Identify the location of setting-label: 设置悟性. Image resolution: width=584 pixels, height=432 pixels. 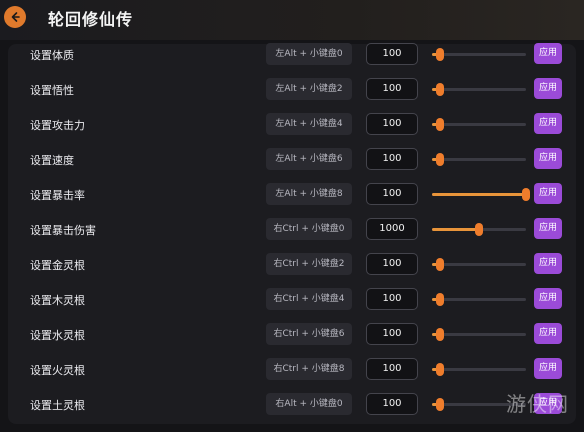
(52, 90).